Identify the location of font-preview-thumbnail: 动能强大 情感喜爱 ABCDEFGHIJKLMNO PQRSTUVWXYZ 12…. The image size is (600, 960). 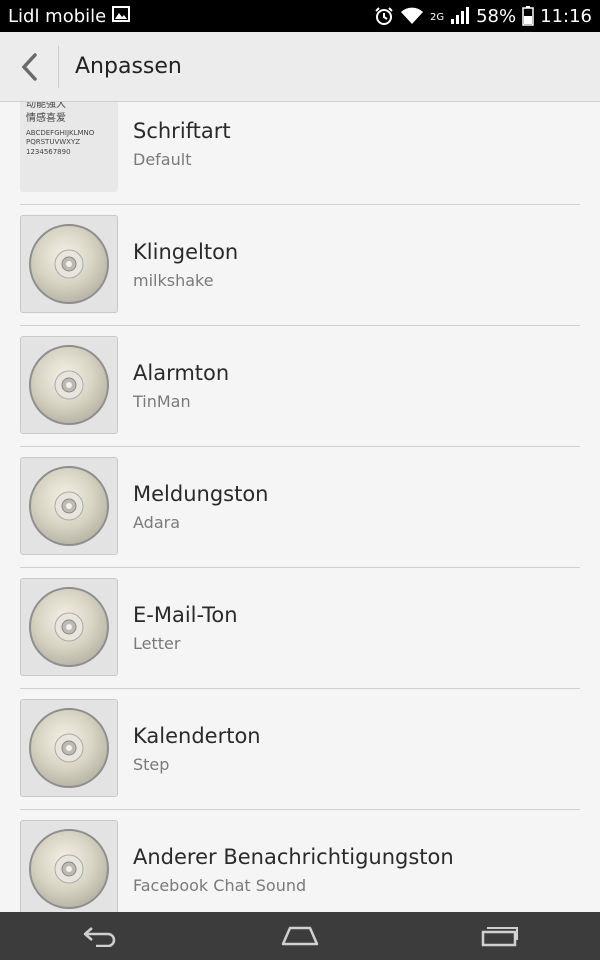
(69, 147).